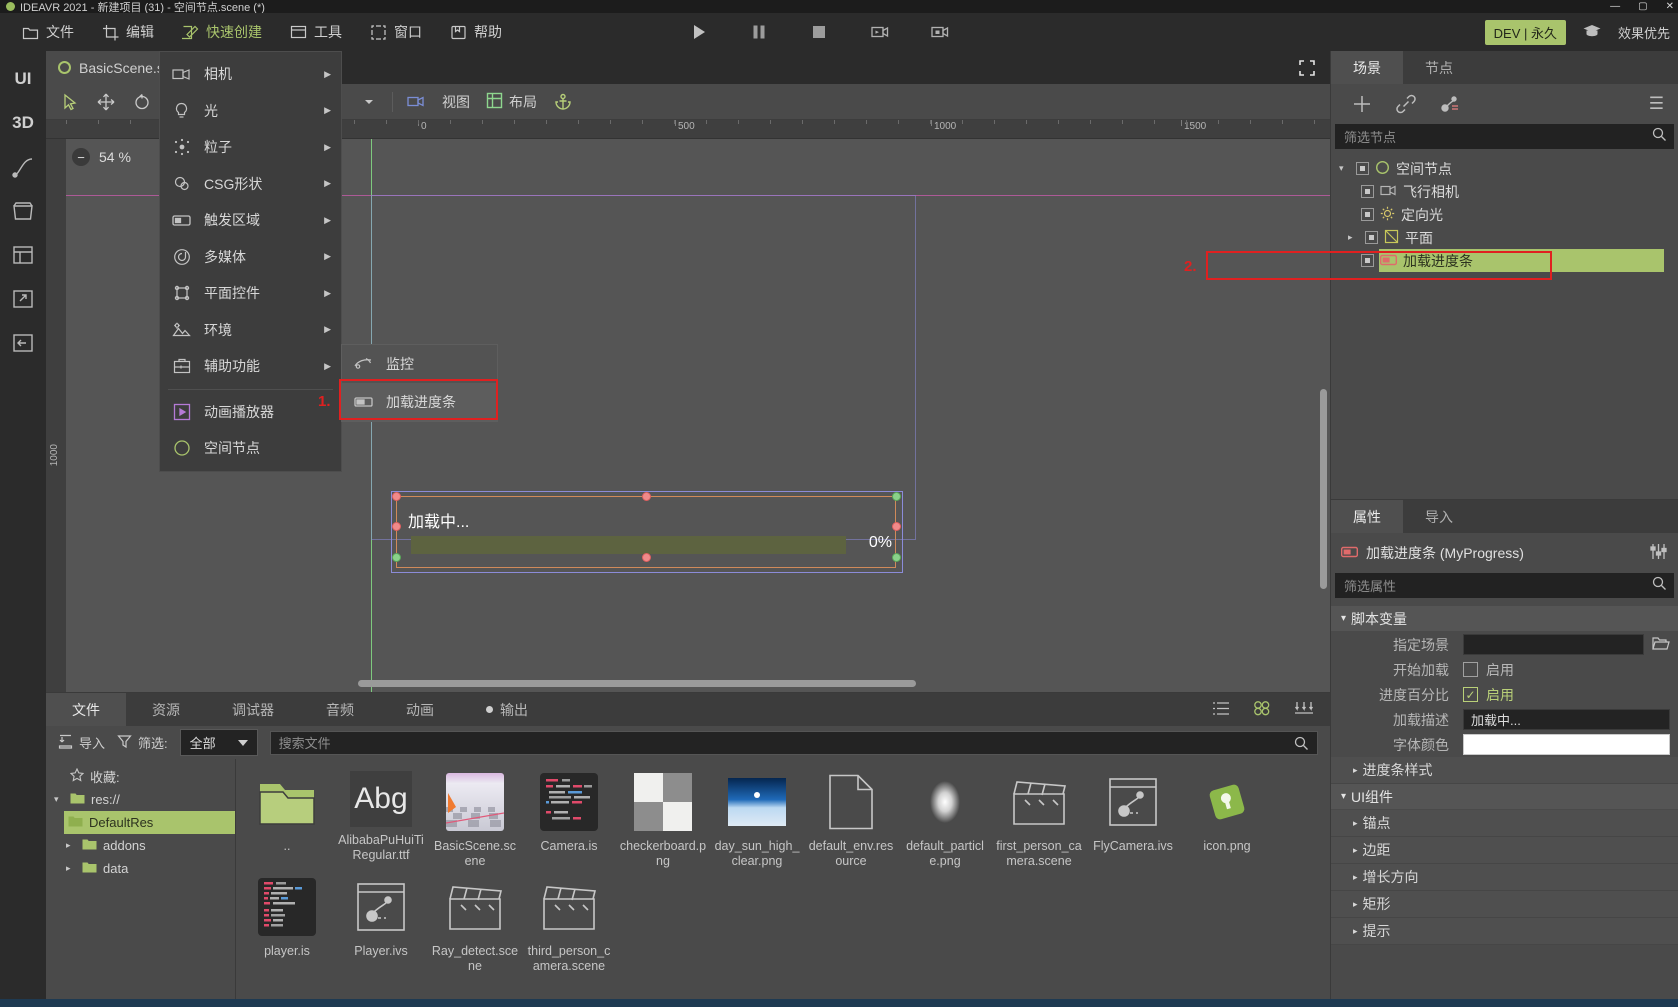 The width and height of the screenshot is (1678, 1007). I want to click on percent-checkbox: ✓, so click(1470, 694).